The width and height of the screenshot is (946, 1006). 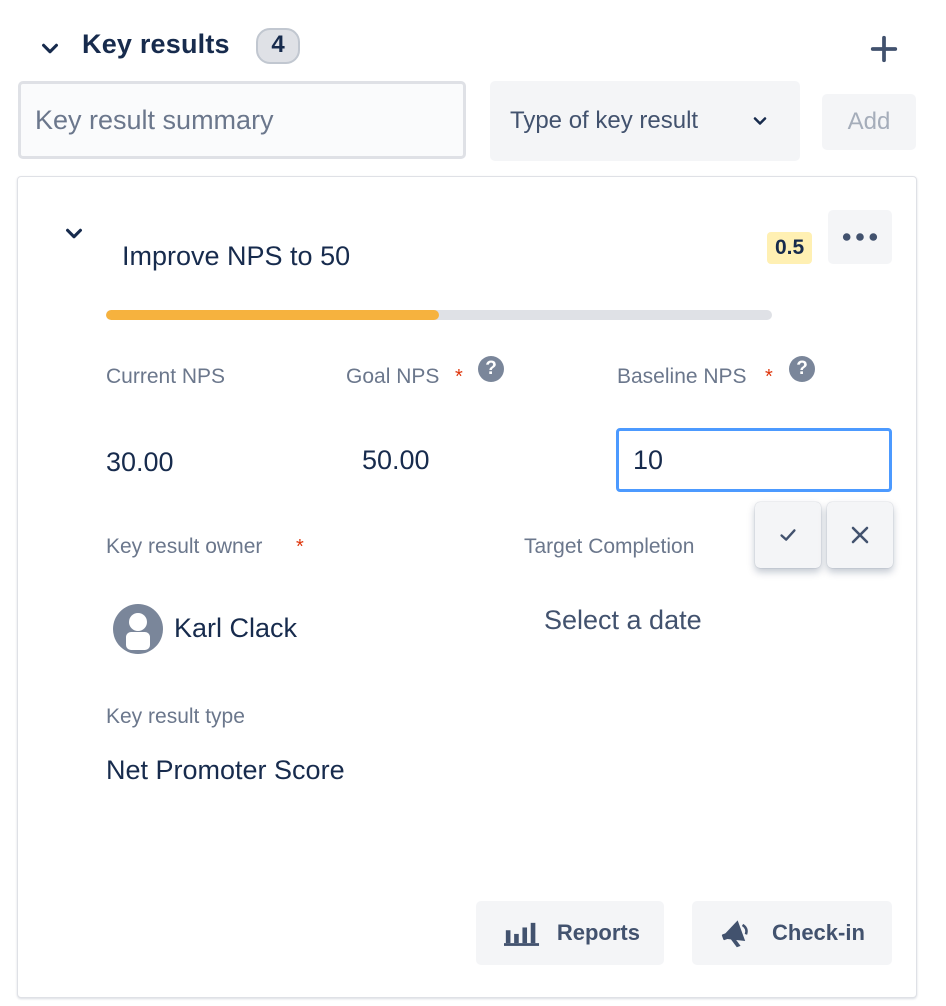 I want to click on user-avatar-icon, so click(x=138, y=631).